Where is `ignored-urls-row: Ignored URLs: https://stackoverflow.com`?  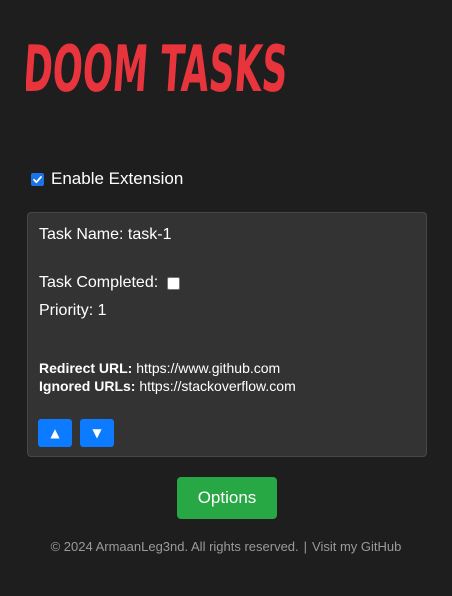
ignored-urls-row: Ignored URLs: https://stackoverflow.com is located at coordinates (167, 386).